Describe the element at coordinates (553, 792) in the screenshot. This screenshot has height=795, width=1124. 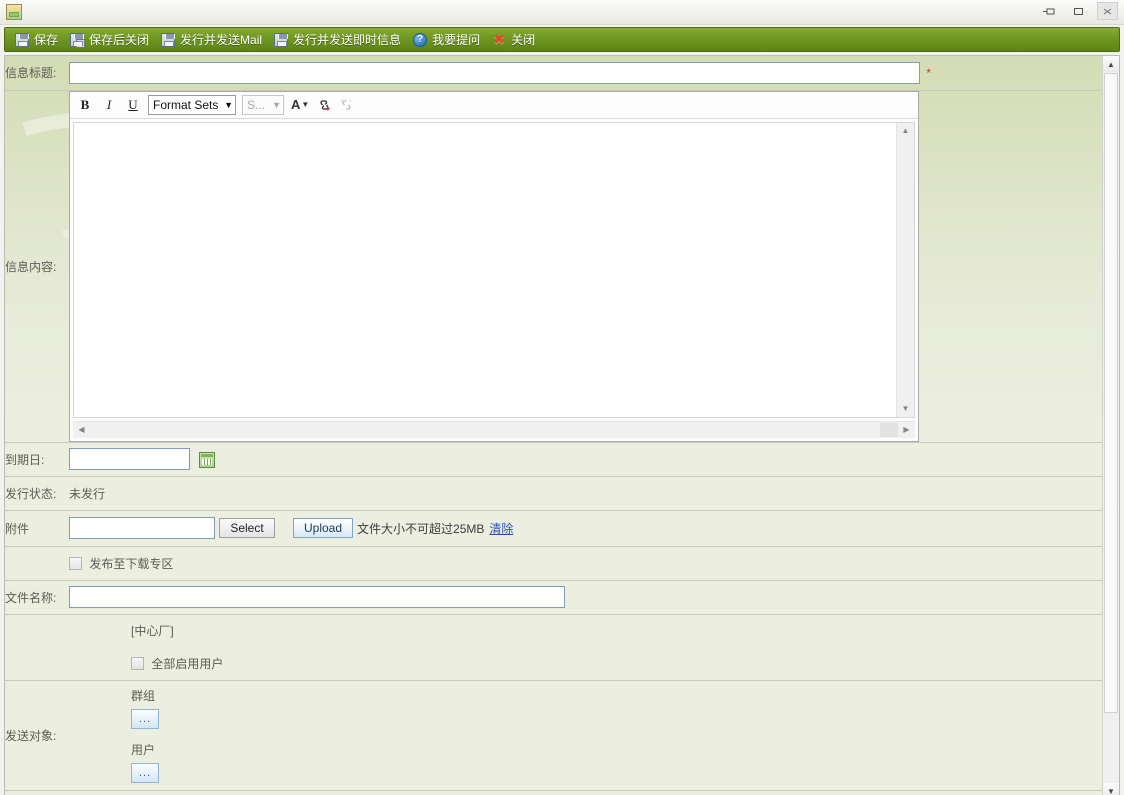
I see `row-trailing-spacer` at that location.